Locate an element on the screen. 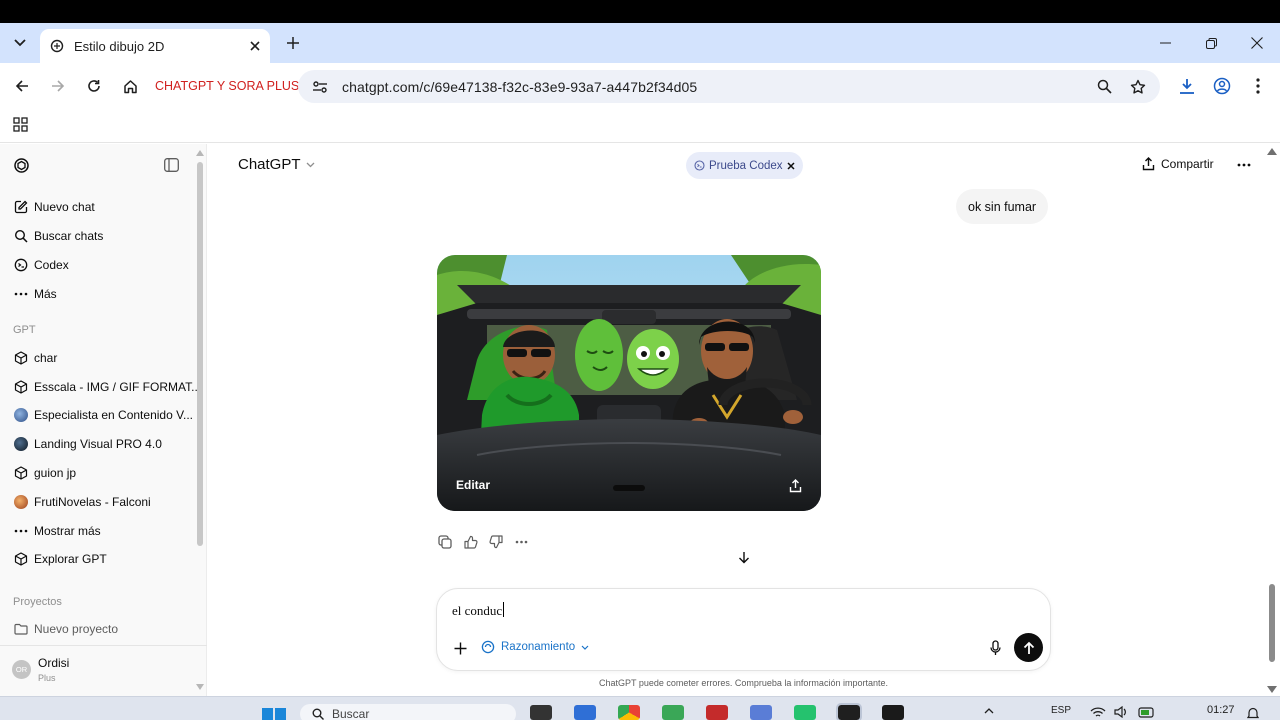 The image size is (1280, 720). openai-logo-icon is located at coordinates (21, 165).